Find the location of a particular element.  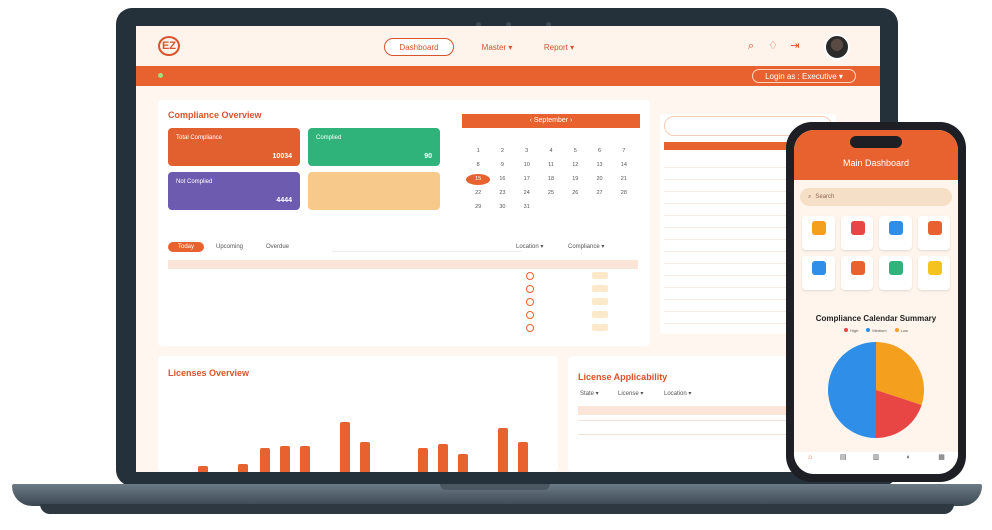

calendar-day: 18 is located at coordinates (551, 179).